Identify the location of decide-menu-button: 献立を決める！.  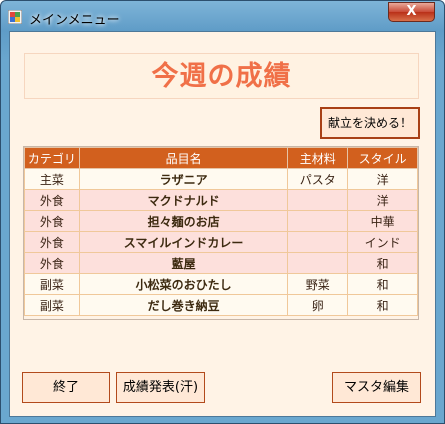
(370, 123).